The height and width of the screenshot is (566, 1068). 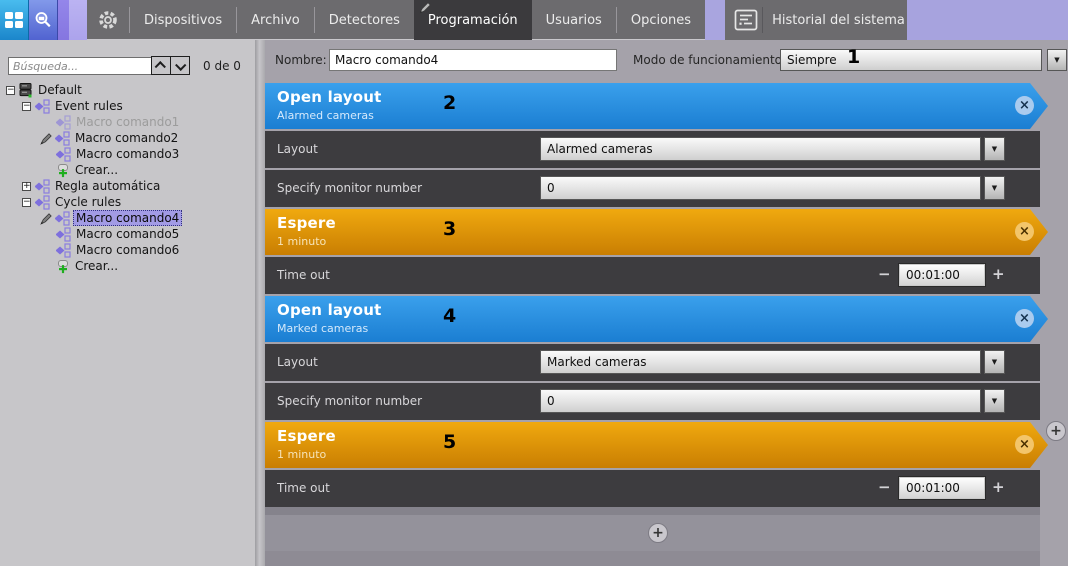 I want to click on action-row-monitor: Specify monitor number 0 ▼, so click(x=652, y=188).